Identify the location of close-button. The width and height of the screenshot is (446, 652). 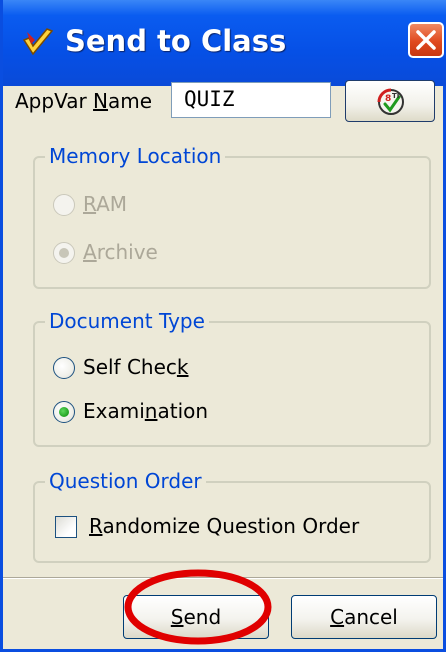
(426, 40).